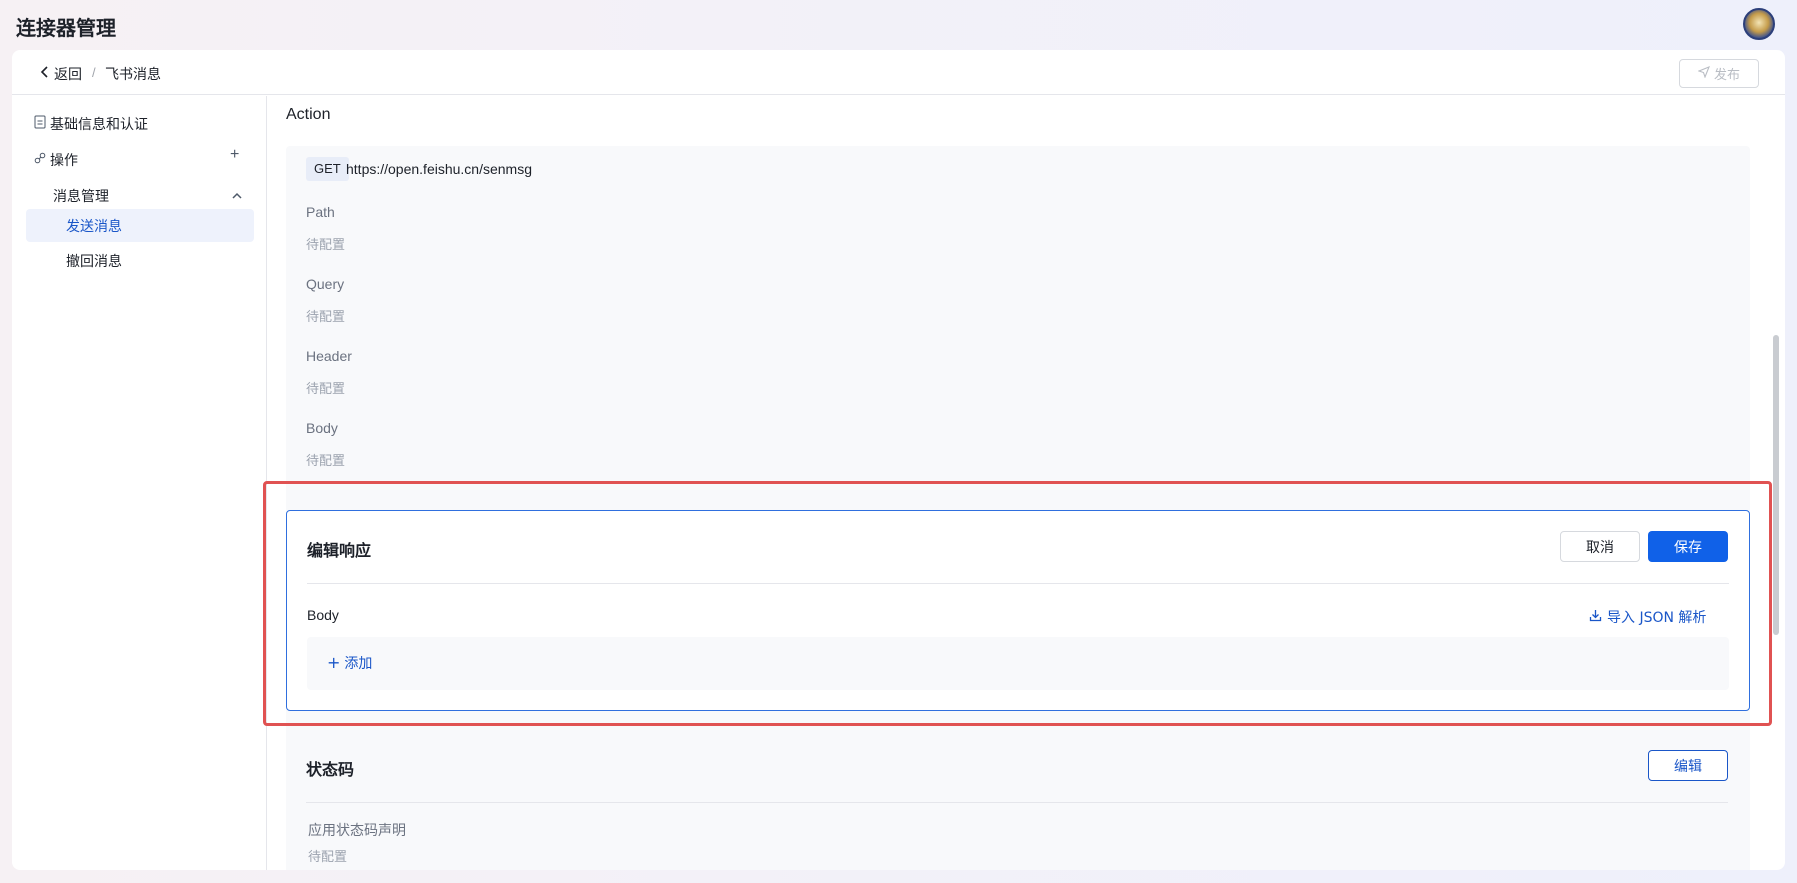  Describe the element at coordinates (234, 155) in the screenshot. I see `add-operation-icon: +` at that location.